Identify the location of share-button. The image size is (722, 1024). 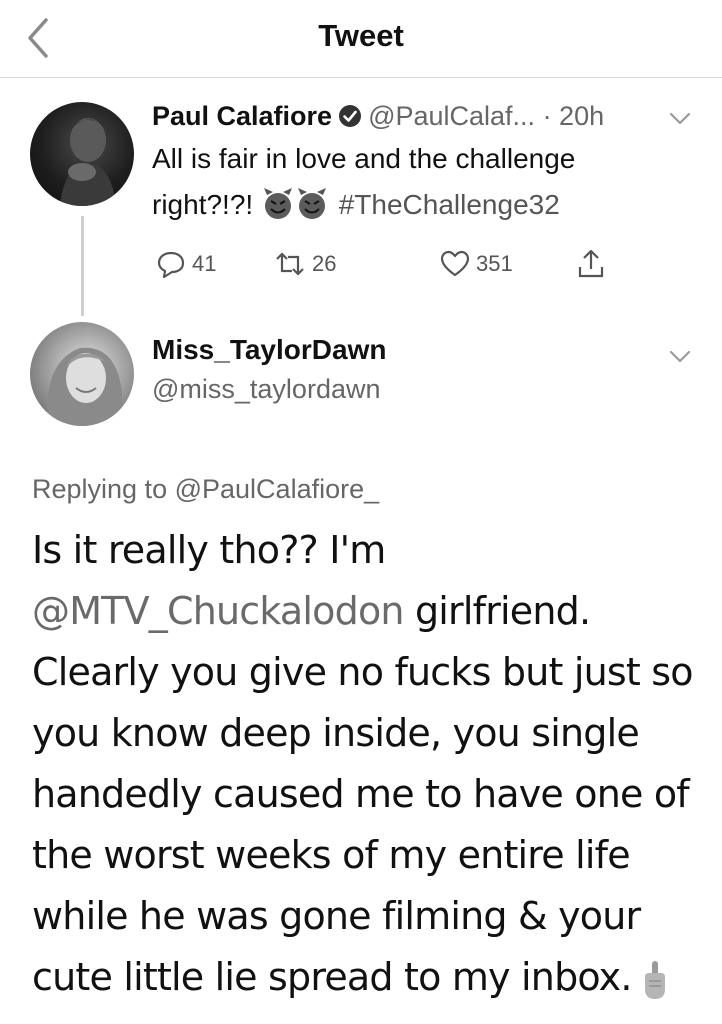
(594, 264).